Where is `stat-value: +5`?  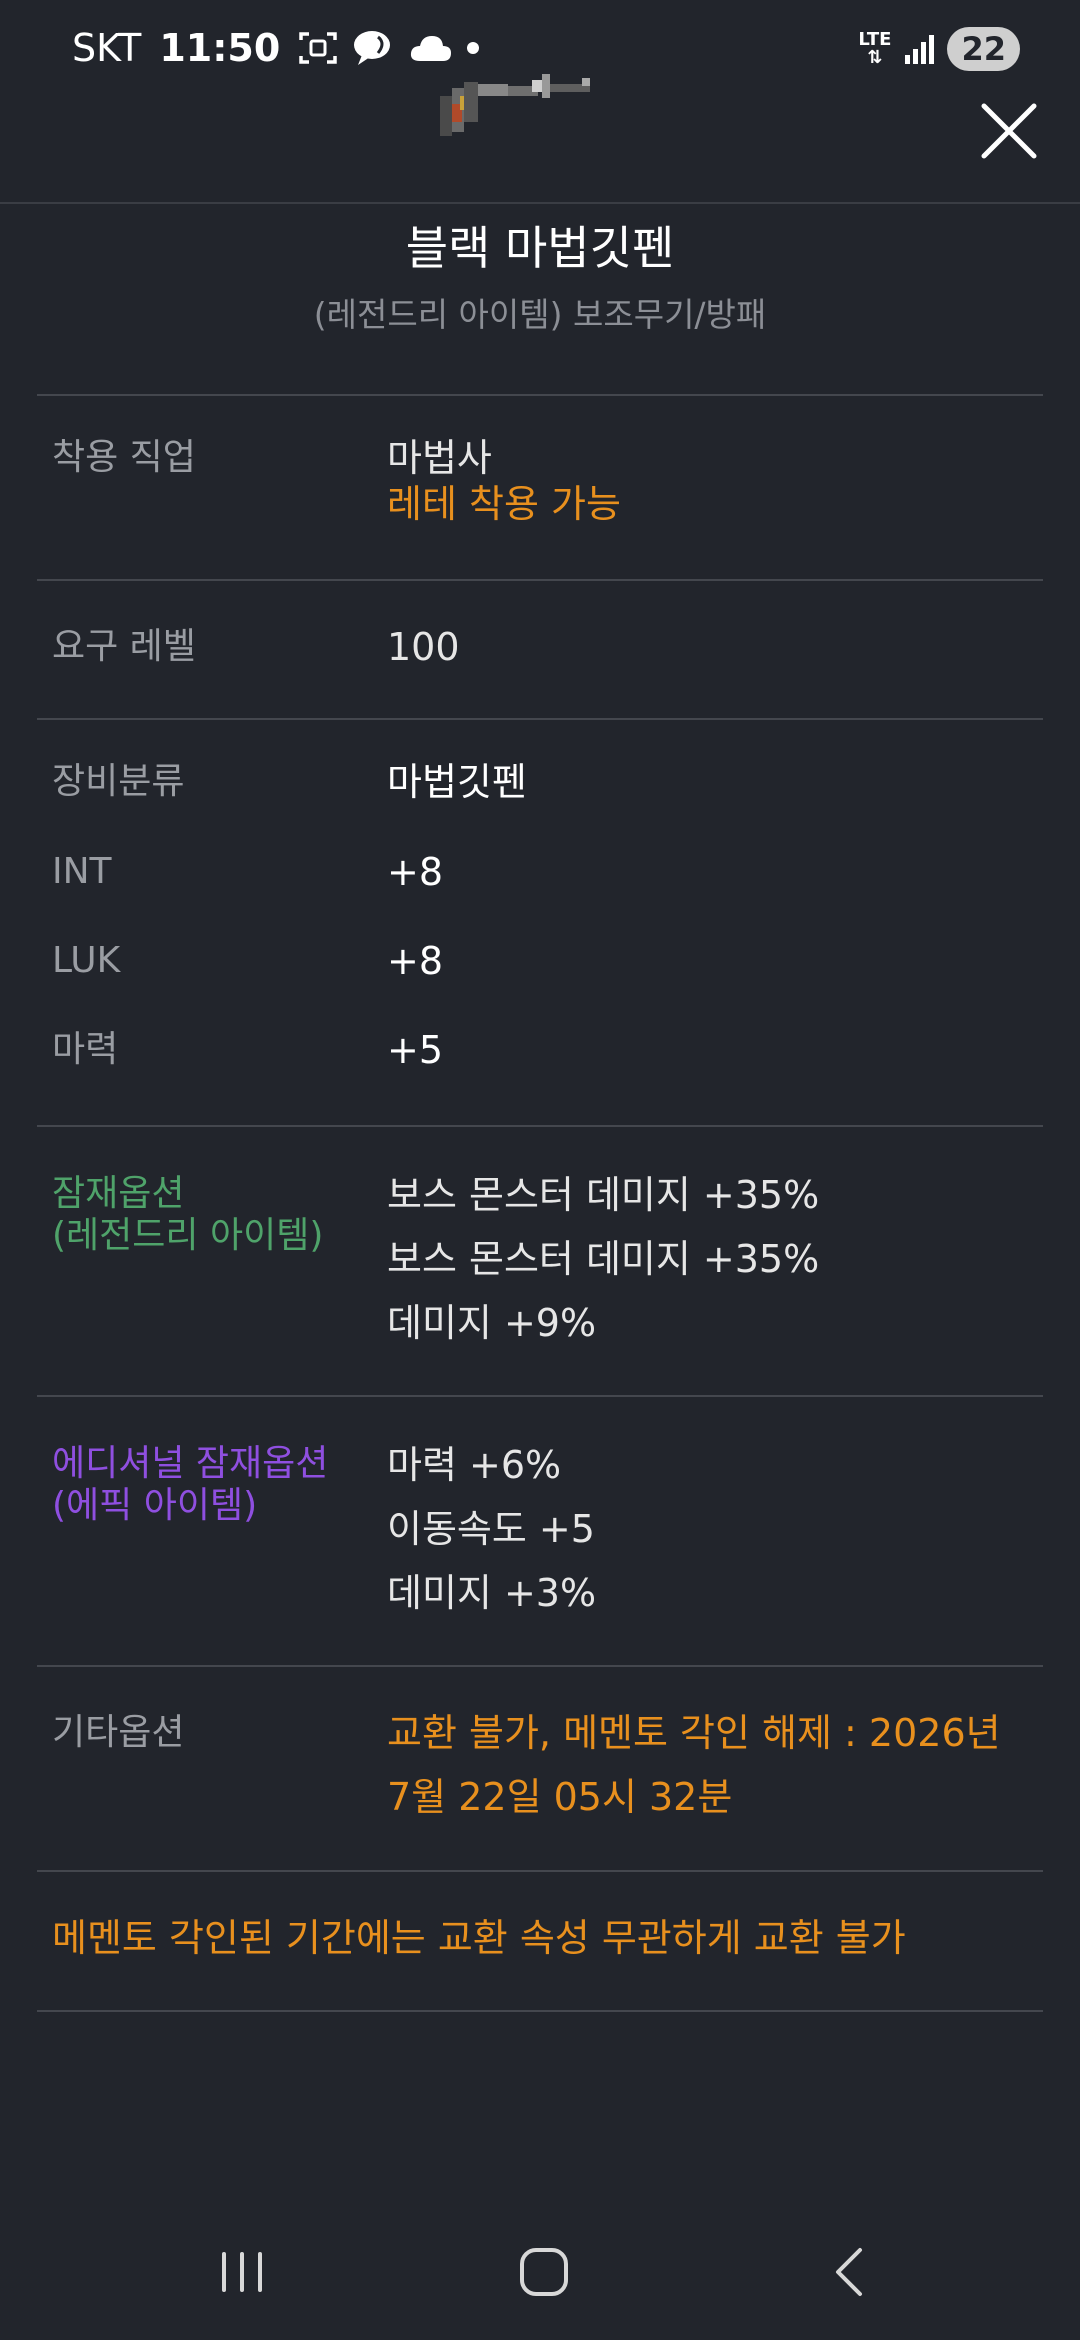 stat-value: +5 is located at coordinates (415, 1050).